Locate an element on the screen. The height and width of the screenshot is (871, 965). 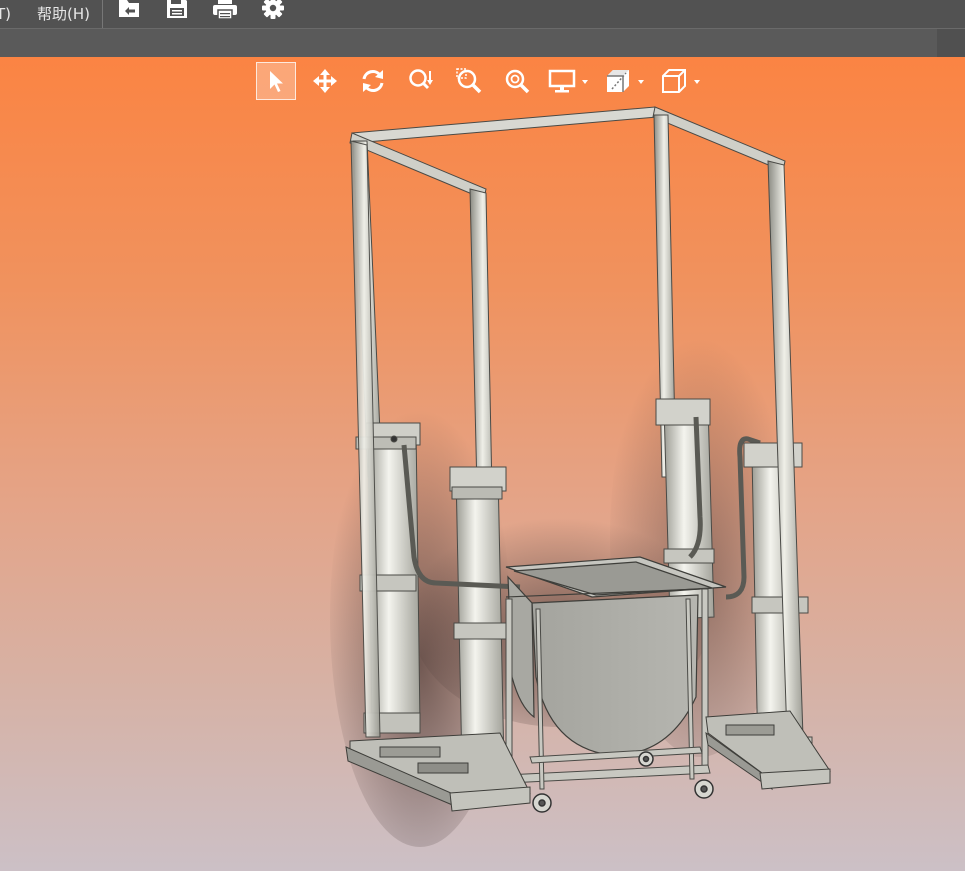
zoom-window-button is located at coordinates (469, 81).